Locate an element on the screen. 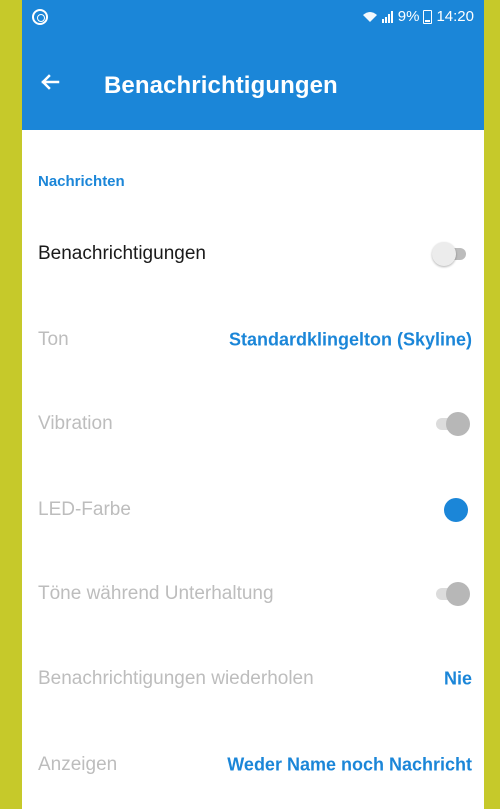 The image size is (500, 809). notifications-switch is located at coordinates (451, 254).